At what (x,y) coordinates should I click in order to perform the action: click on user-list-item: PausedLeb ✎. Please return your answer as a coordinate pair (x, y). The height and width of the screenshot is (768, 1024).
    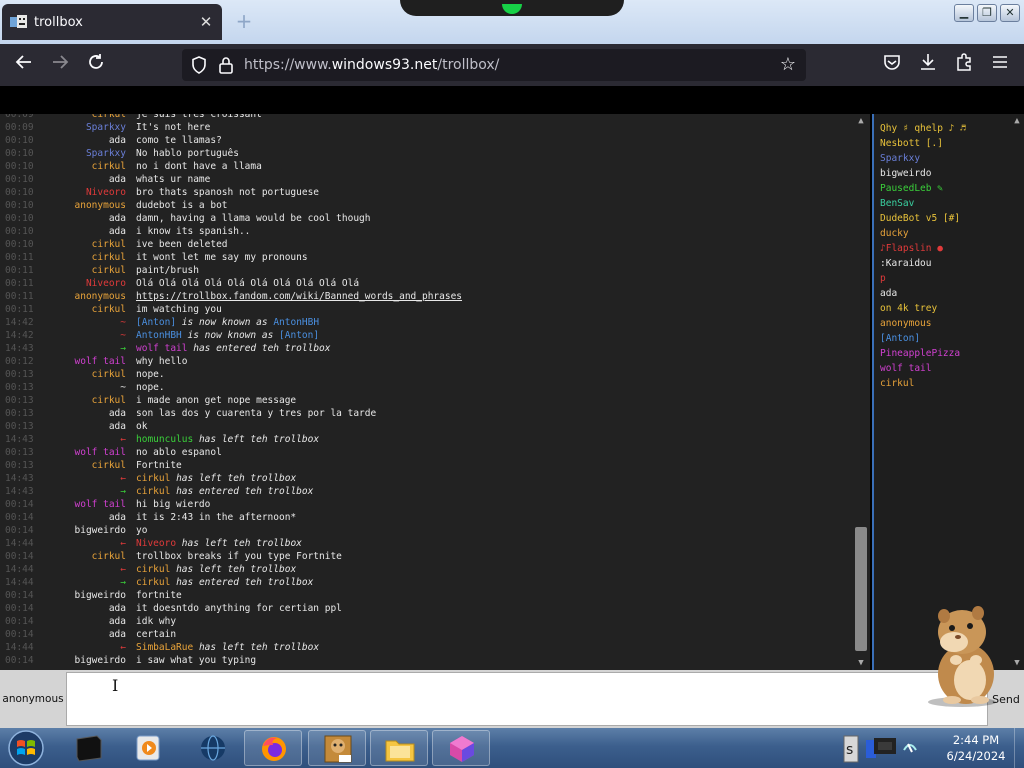
    Looking at the image, I should click on (944, 188).